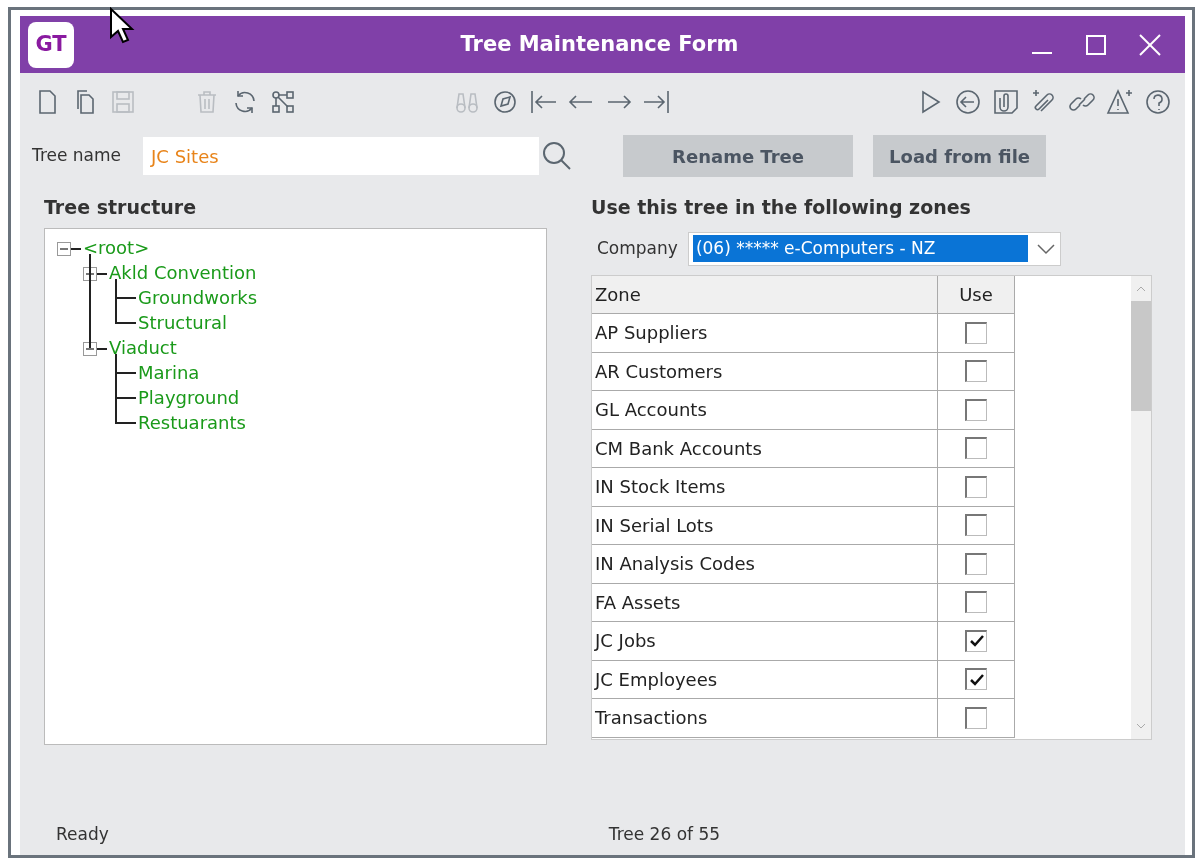 This screenshot has height=864, width=1201. I want to click on column-header: Use, so click(976, 294).